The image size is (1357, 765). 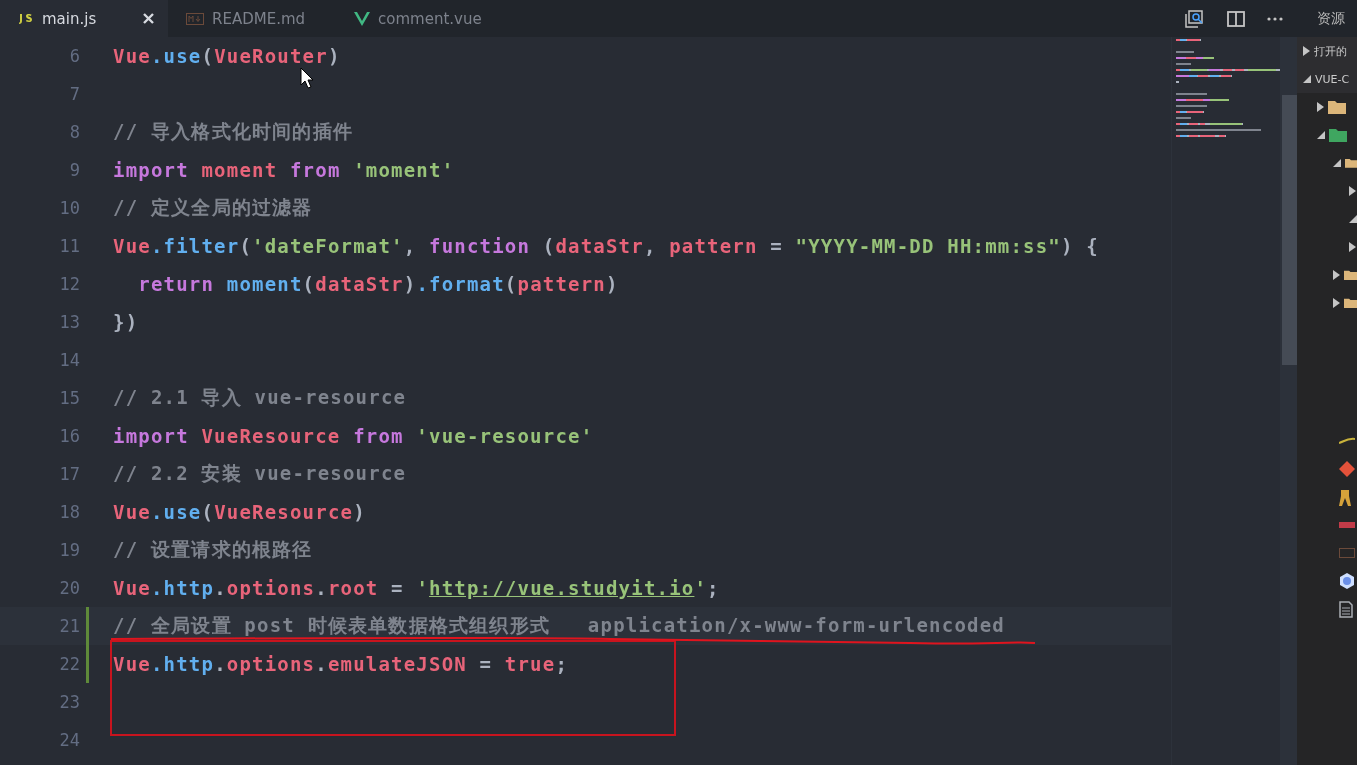 I want to click on mouse-cursor-icon, so click(x=307, y=78).